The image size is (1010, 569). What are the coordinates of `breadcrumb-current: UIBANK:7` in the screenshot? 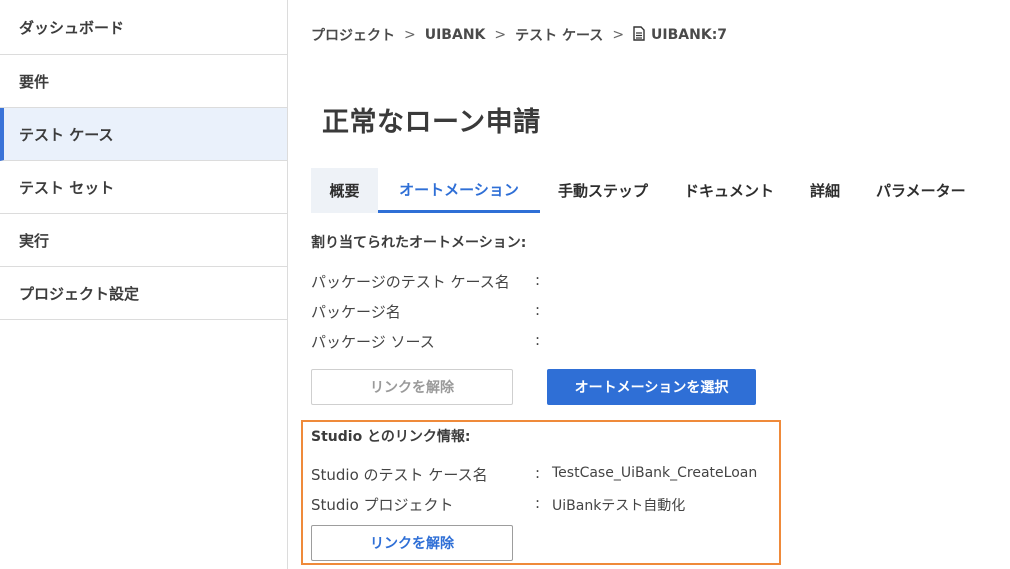 It's located at (689, 35).